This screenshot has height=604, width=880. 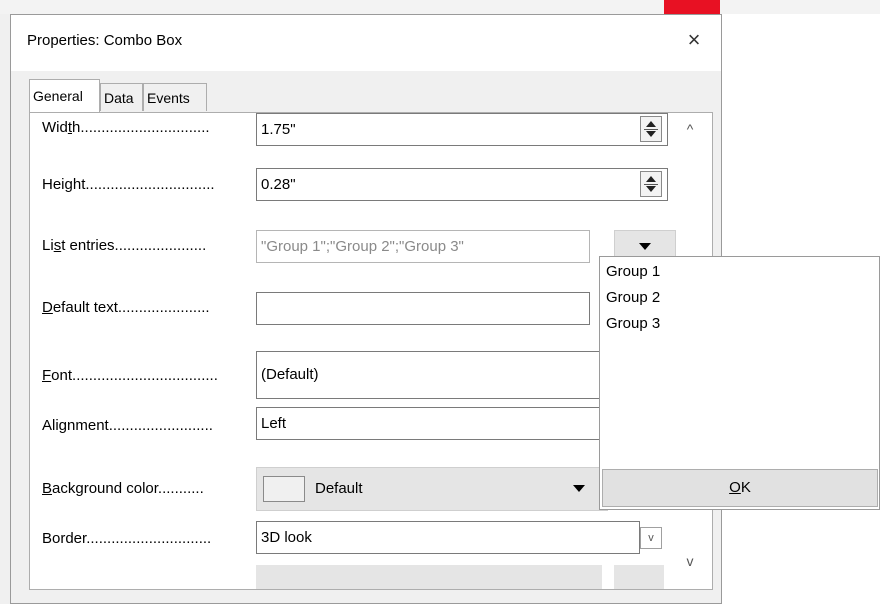 What do you see at coordinates (105, 40) in the screenshot?
I see `dialog-title: Properties: Combo Box` at bounding box center [105, 40].